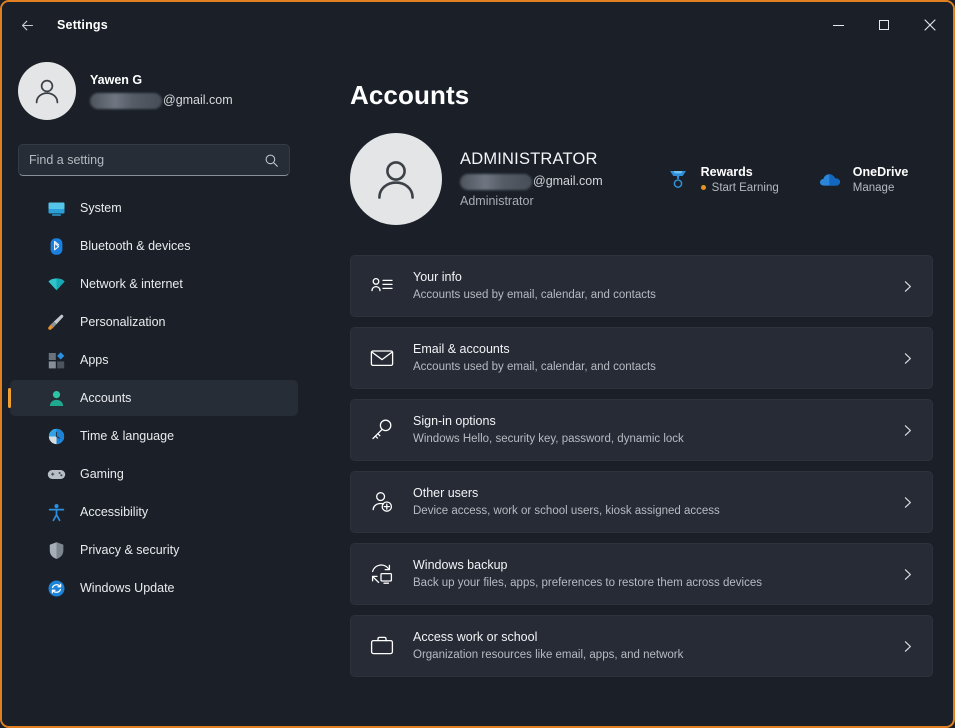 Image resolution: width=955 pixels, height=728 pixels. I want to click on person-add-icon, so click(382, 502).